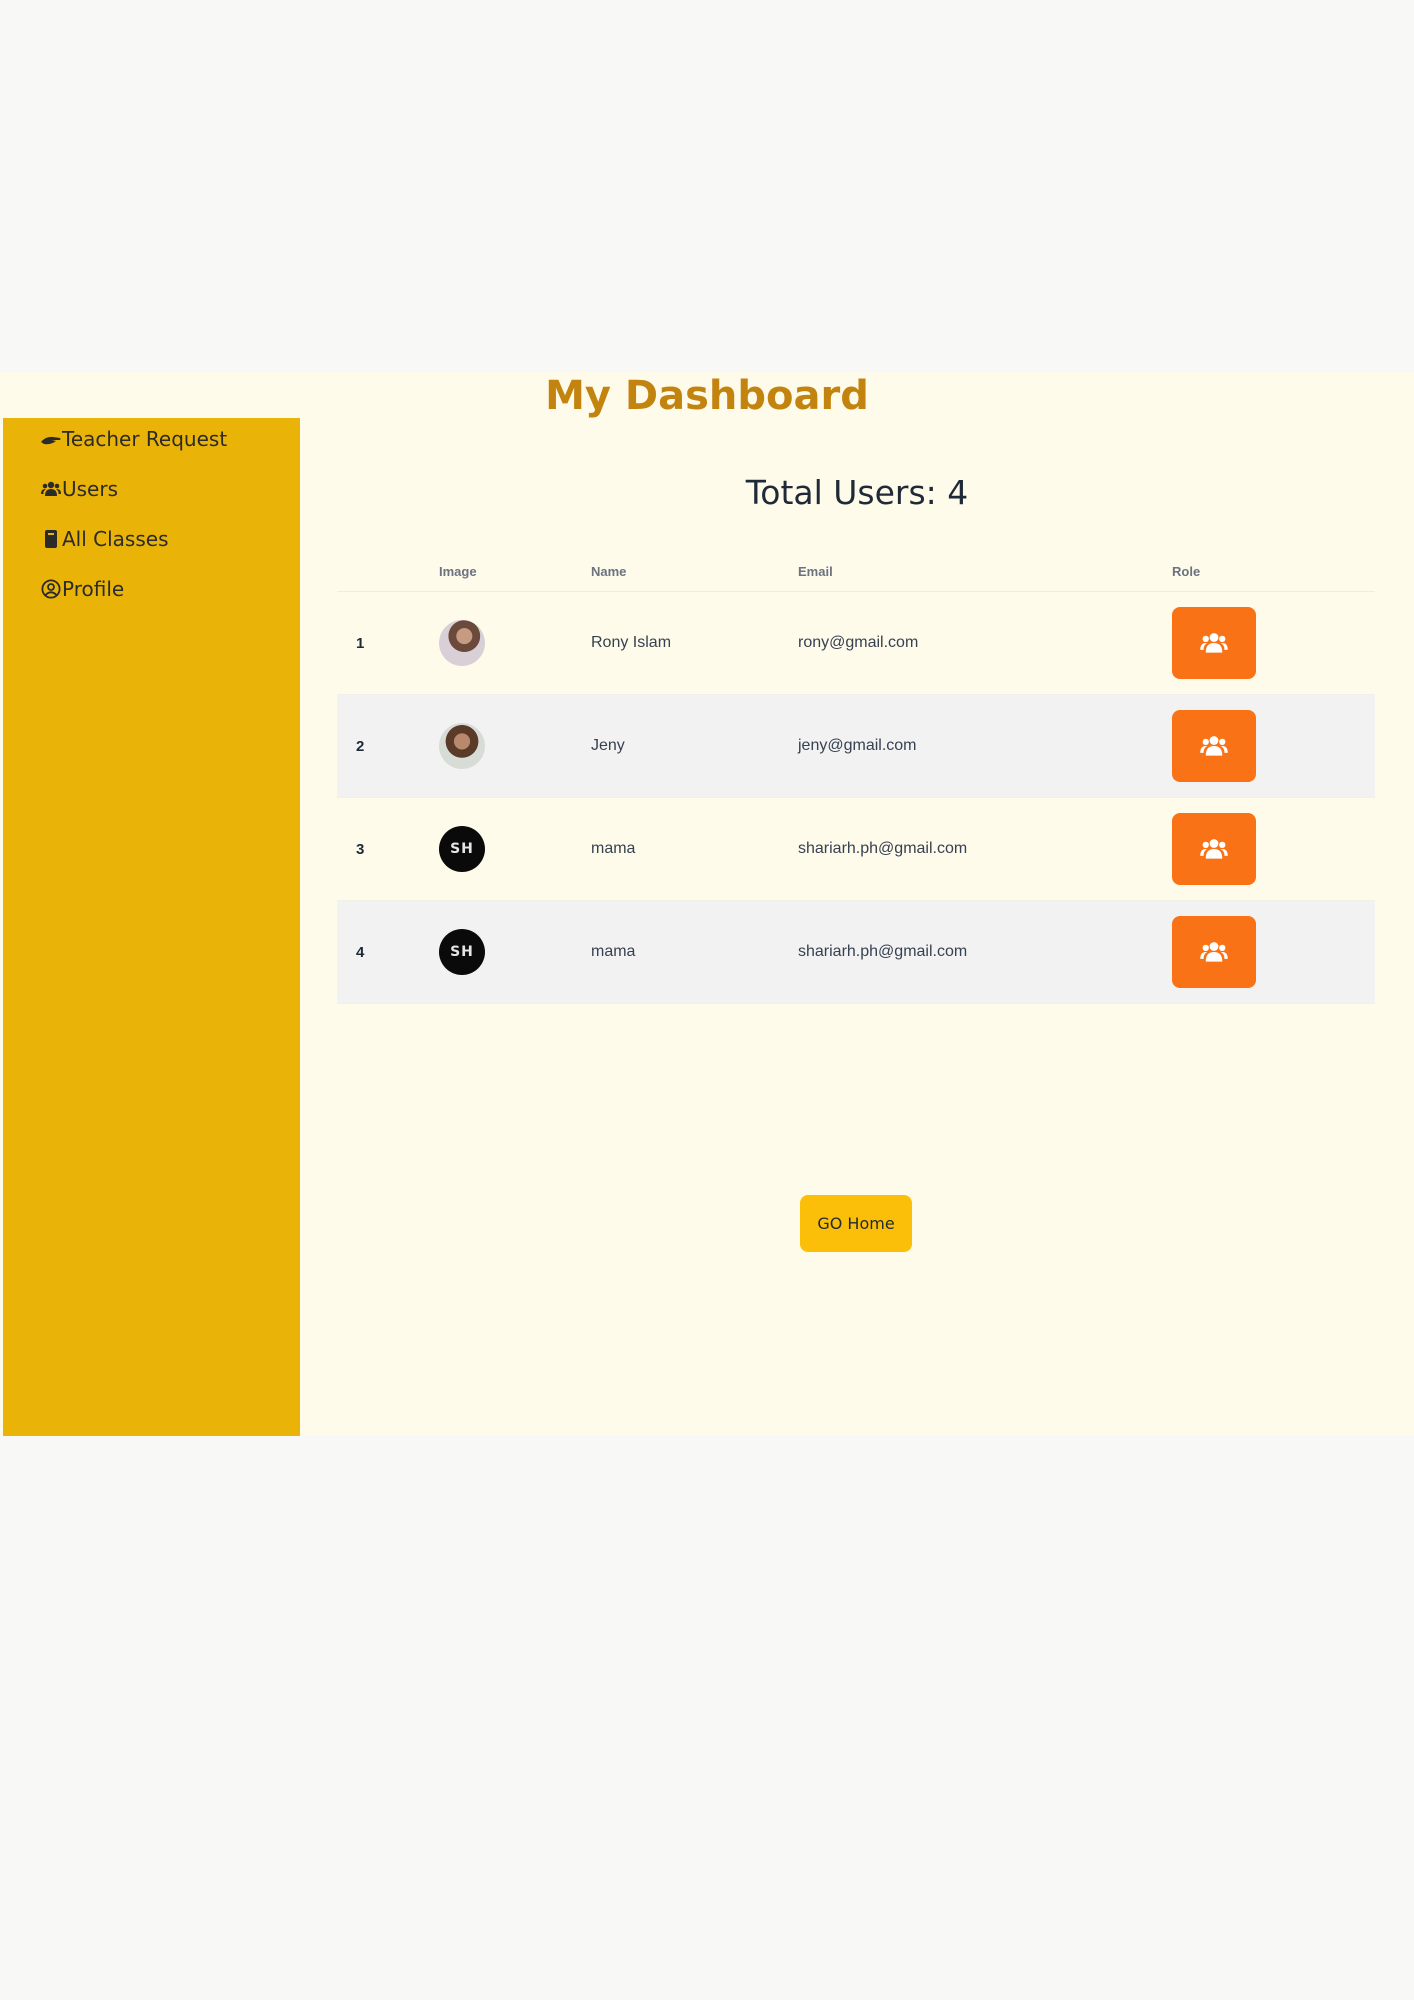  What do you see at coordinates (115, 539) in the screenshot?
I see `sidebar-item-label: All Classes` at bounding box center [115, 539].